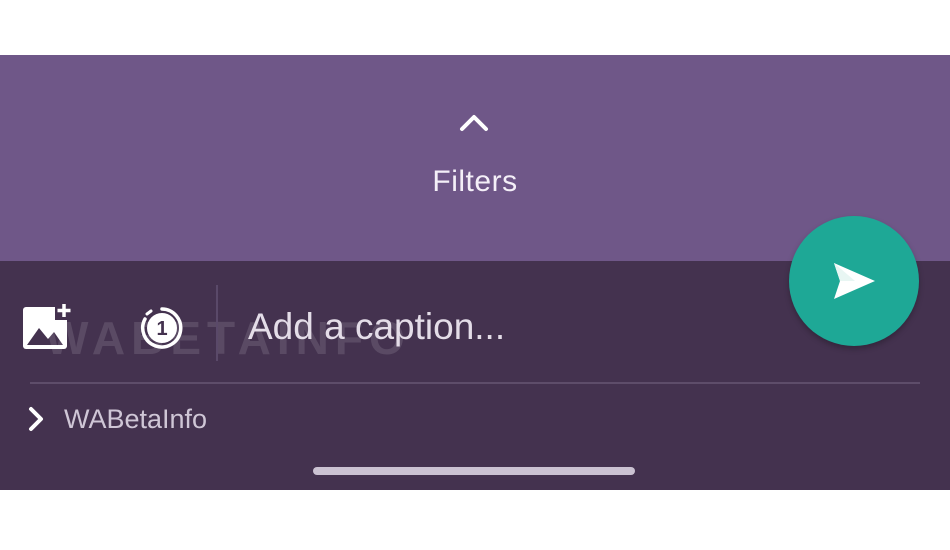 This screenshot has width=950, height=550. I want to click on chevron-right-icon, so click(36, 419).